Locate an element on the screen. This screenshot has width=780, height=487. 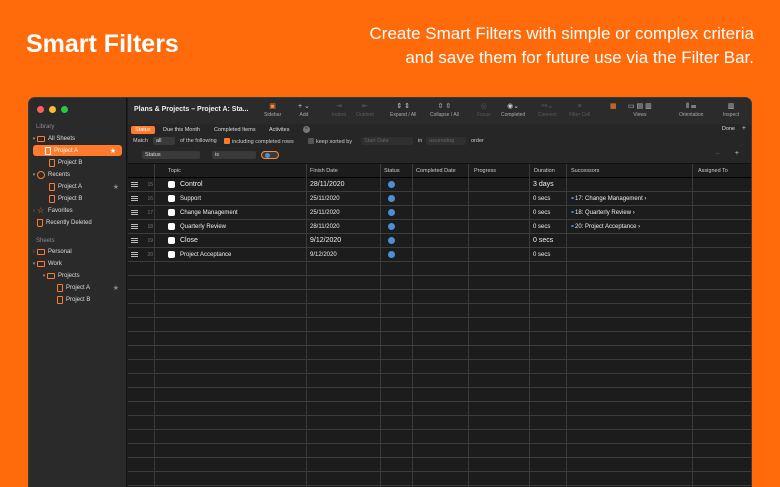
views-button: ▭ ▤ ▥ Views is located at coordinates (640, 110).